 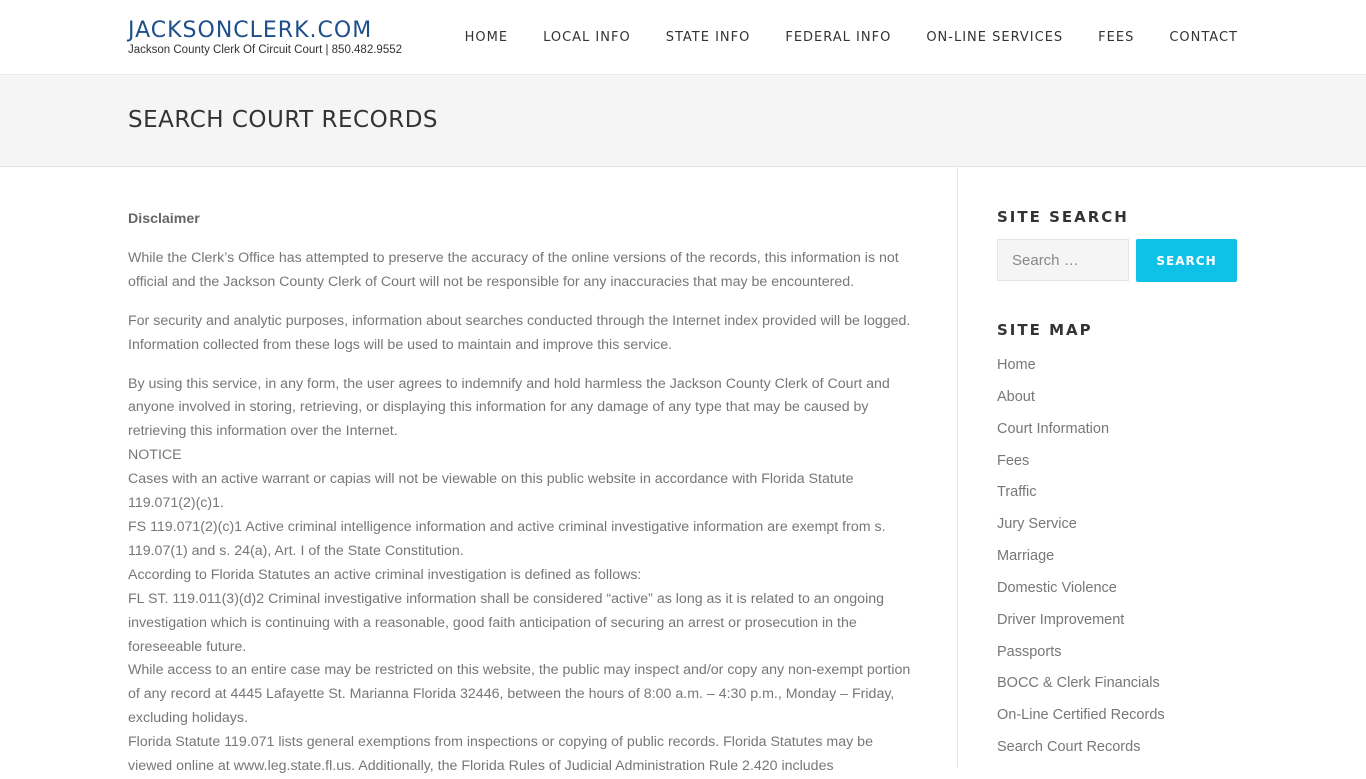 I want to click on nav-contact: CONTACT, so click(x=1203, y=37).